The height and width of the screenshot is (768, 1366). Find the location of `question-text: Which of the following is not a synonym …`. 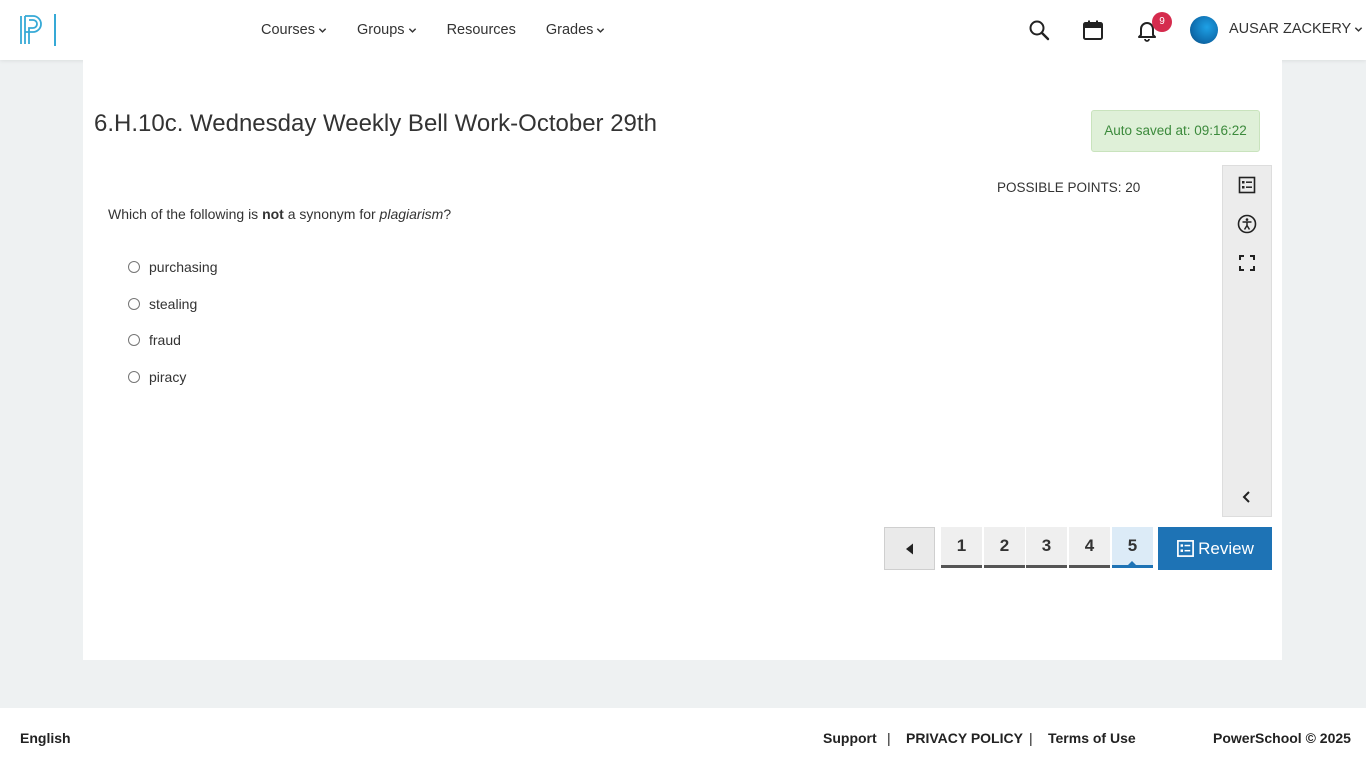

question-text: Which of the following is not a synonym … is located at coordinates (279, 214).